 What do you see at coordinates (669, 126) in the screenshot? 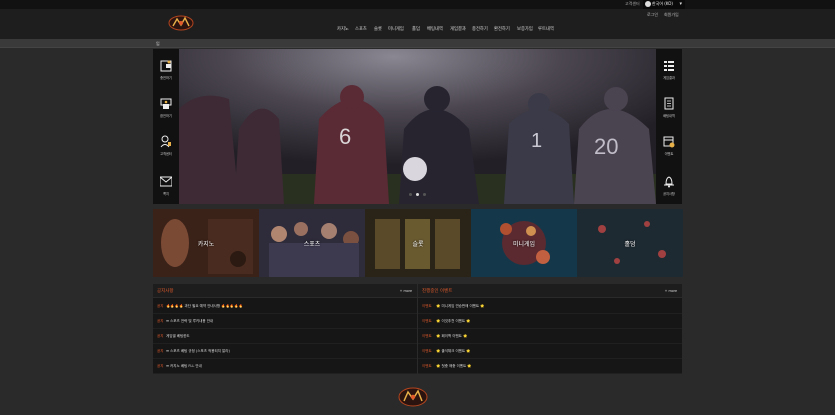
I see `right-quick-menu: 게임결과 배팅내역 이벤트 공지사항` at bounding box center [669, 126].